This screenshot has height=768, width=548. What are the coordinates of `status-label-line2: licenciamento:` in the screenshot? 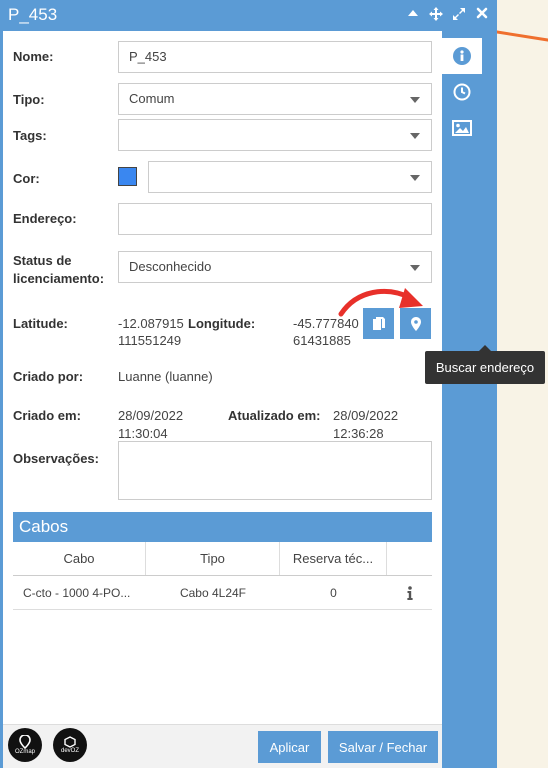 It's located at (59, 278).